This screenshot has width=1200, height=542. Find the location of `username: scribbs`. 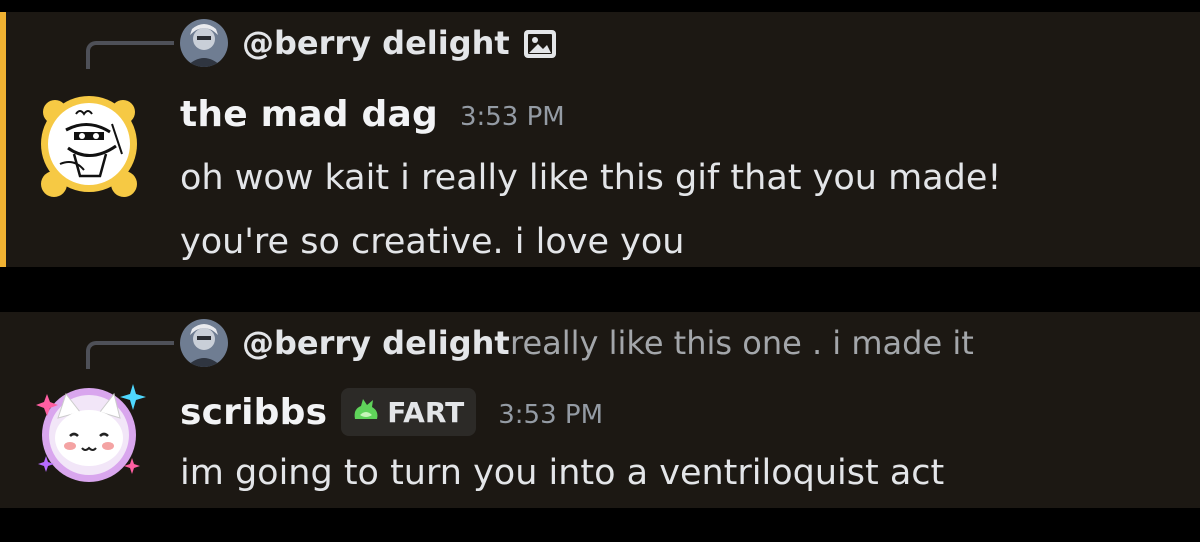

username: scribbs is located at coordinates (253, 412).